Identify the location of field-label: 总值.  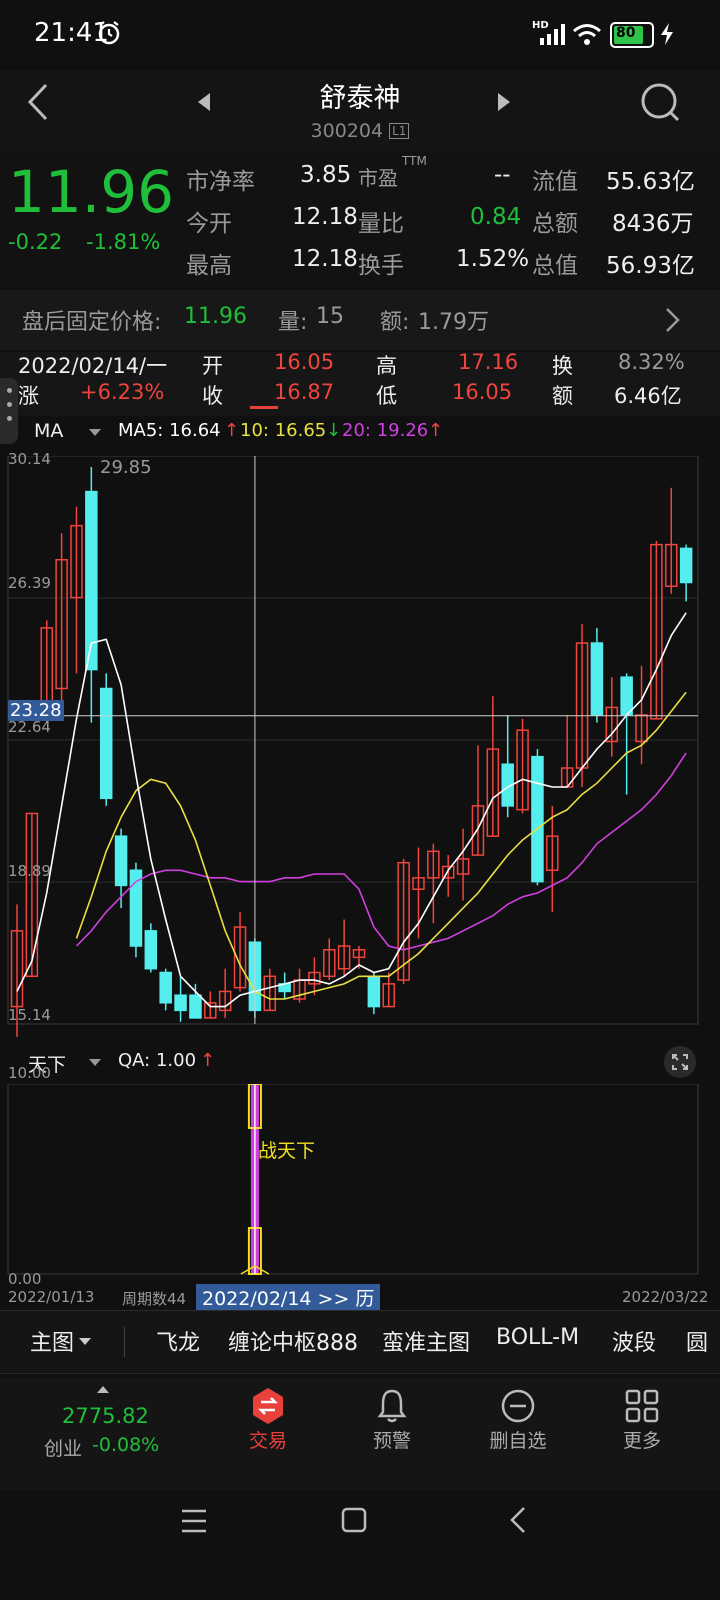
(555, 266).